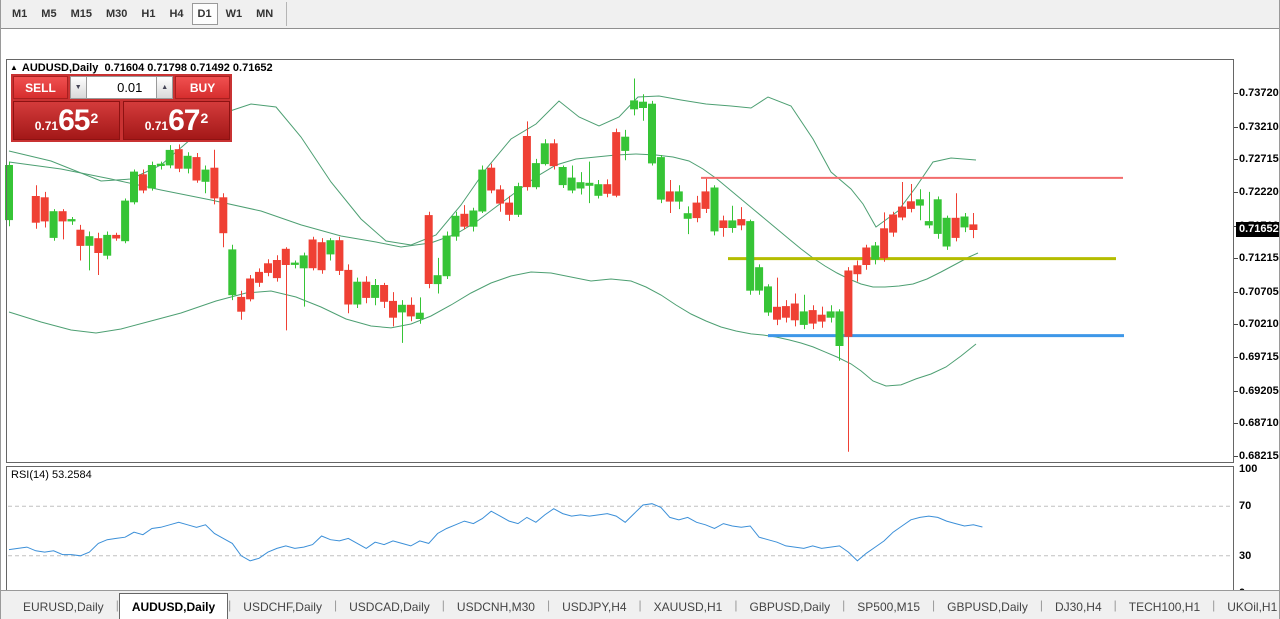 Image resolution: width=1280 pixels, height=619 pixels. Describe the element at coordinates (234, 14) in the screenshot. I see `timeframe-button-w1: W1` at that location.